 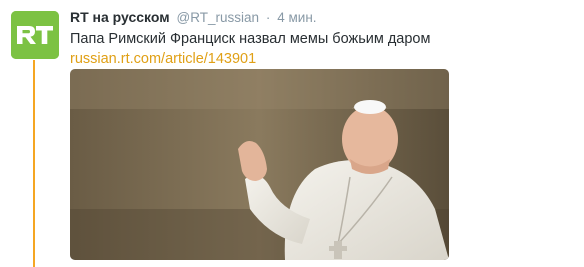 I want to click on article-link: russian.rt.com/article/143901, so click(x=320, y=59).